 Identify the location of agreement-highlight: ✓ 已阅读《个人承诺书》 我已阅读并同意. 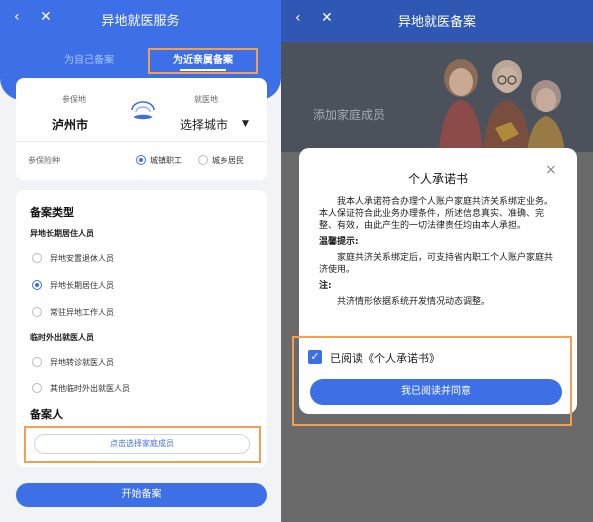
(432, 381).